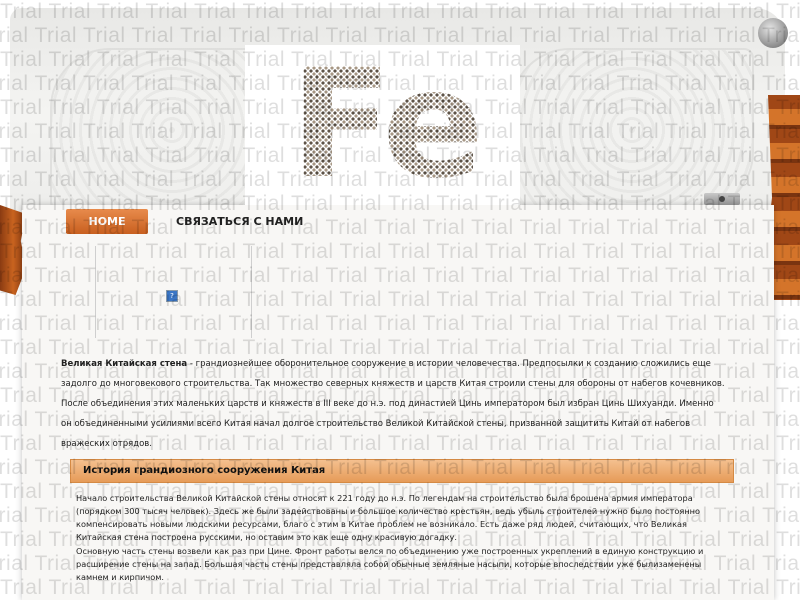  I want to click on dot-icon, so click(722, 199).